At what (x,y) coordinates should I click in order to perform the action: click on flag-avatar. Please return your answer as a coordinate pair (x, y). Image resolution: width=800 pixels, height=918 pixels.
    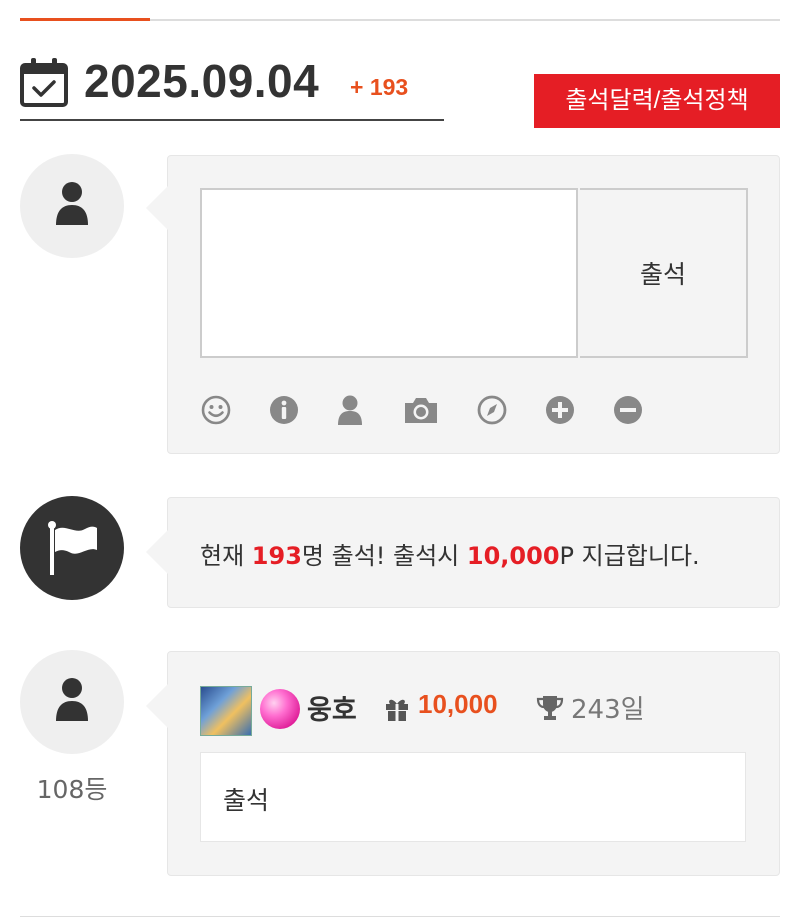
    Looking at the image, I should click on (72, 548).